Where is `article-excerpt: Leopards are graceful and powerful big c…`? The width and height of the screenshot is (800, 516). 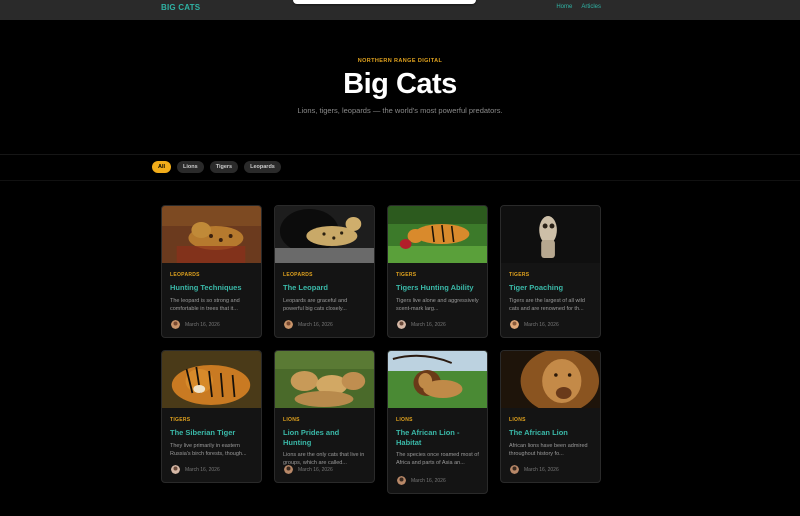
article-excerpt: Leopards are graceful and powerful big c… is located at coordinates (315, 304).